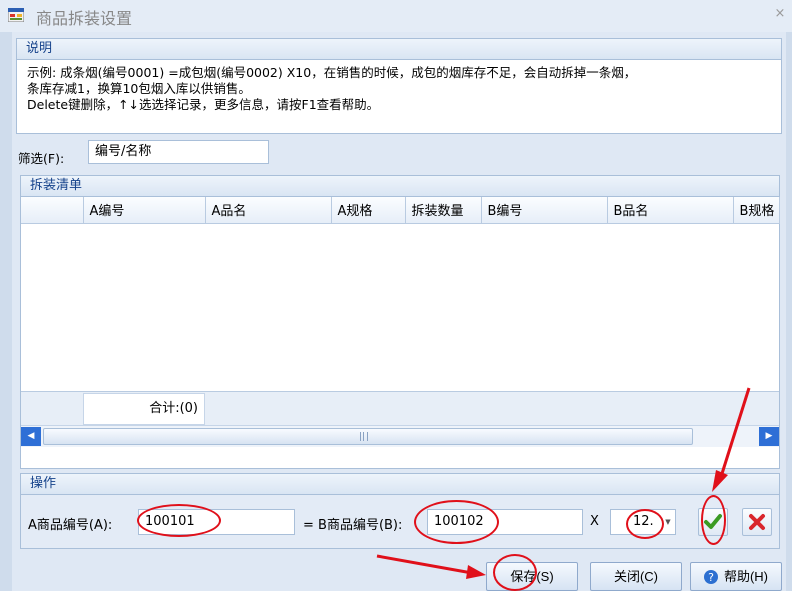  I want to click on filter-label: 筛选(F):, so click(41, 158).